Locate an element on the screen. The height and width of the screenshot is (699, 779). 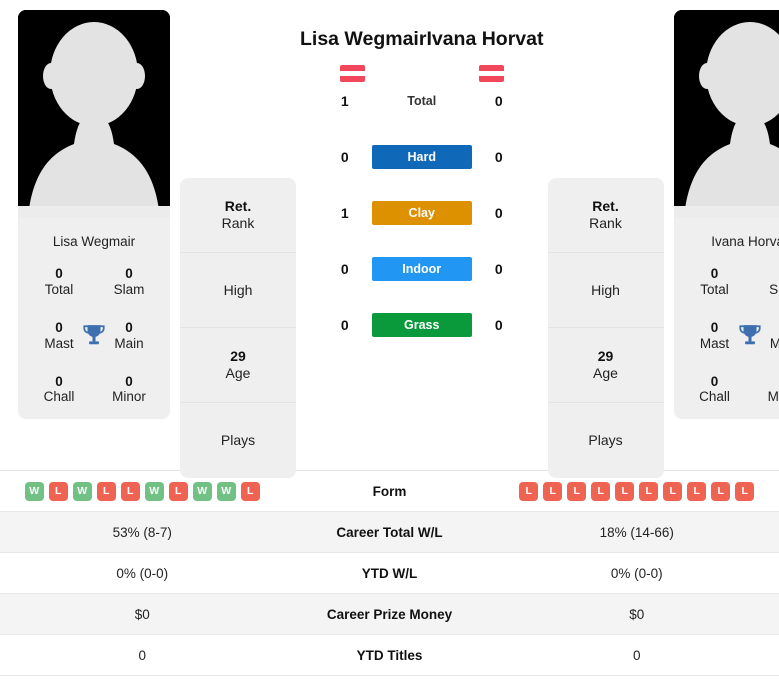
h2h-row-indoor: 0 Indoor 0 is located at coordinates (422, 269).